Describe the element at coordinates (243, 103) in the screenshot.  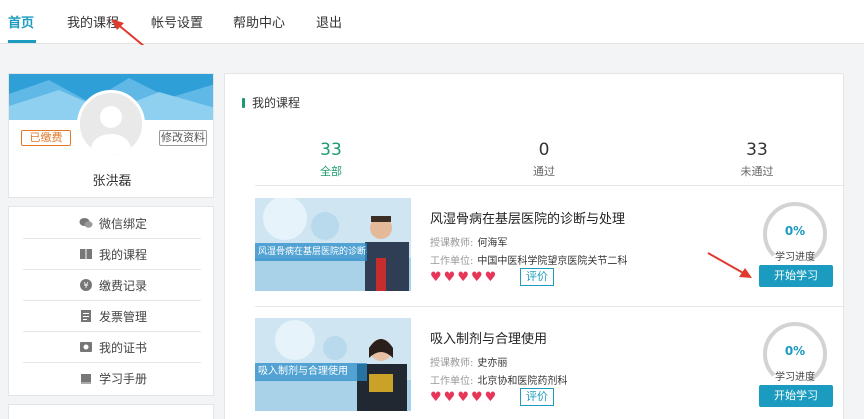
I see `section-marker` at that location.